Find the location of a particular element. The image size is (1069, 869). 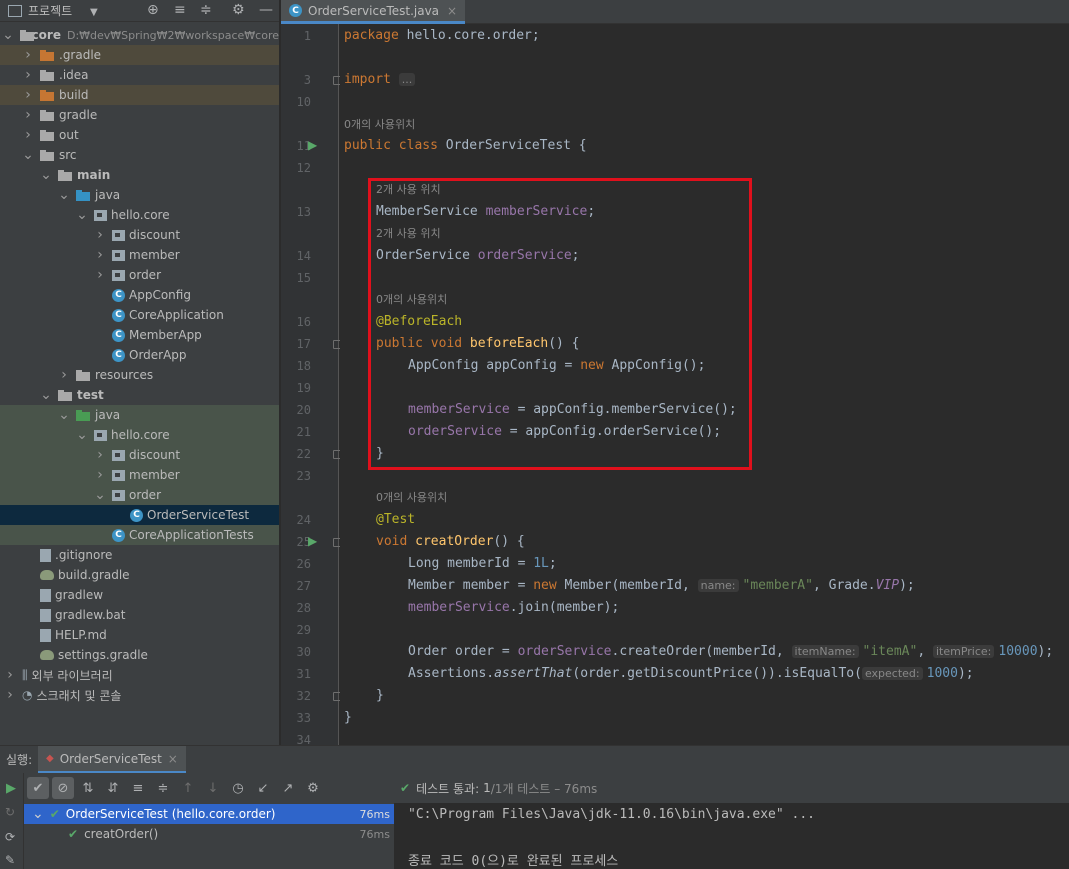

show-ignored-icon: ⊘ is located at coordinates (63, 788).